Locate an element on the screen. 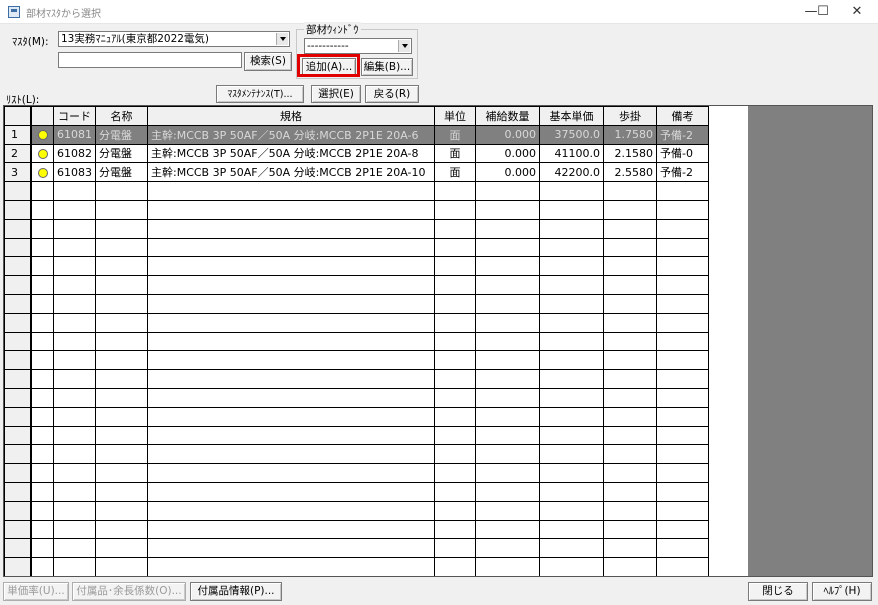 This screenshot has height=605, width=878. parts-window-group-label: 部材ｳｨﾝﾄﾞｳ is located at coordinates (332, 29).